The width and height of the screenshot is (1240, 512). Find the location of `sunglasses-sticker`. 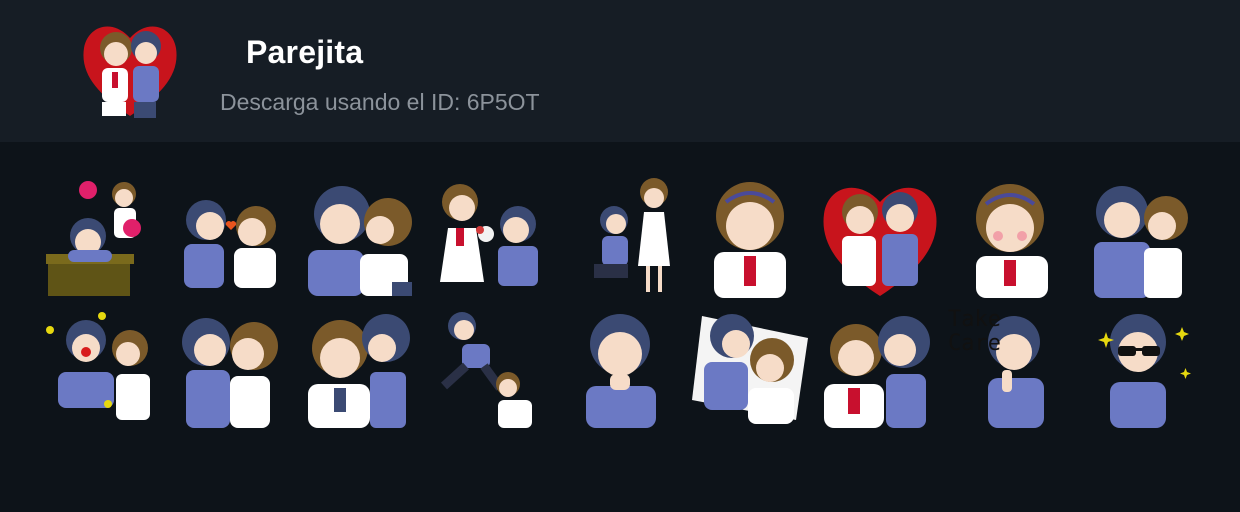

sunglasses-sticker is located at coordinates (1147, 370).